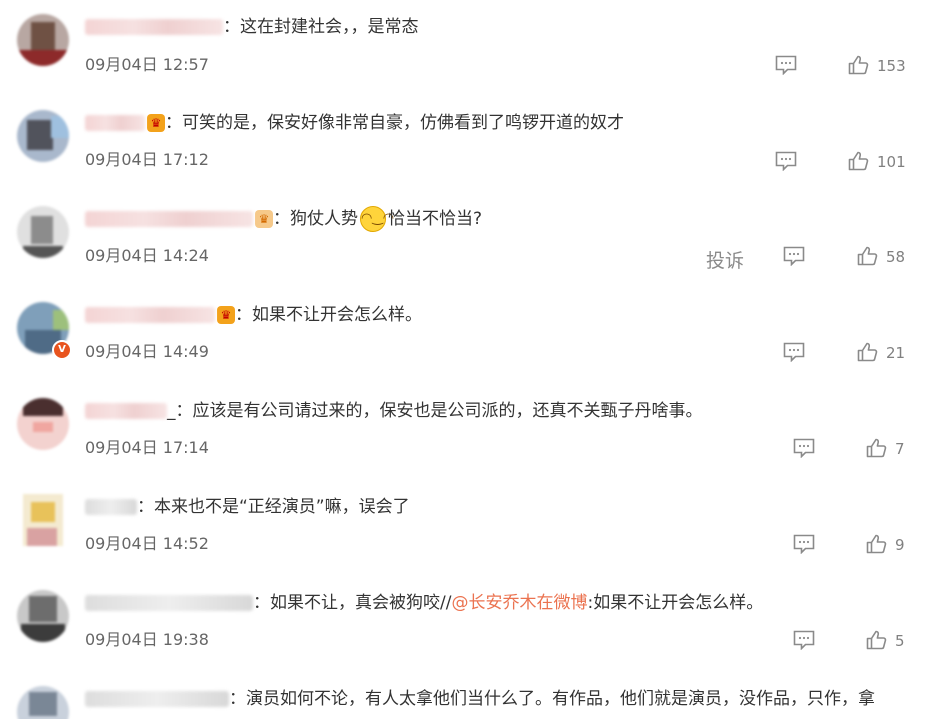  What do you see at coordinates (252, 27) in the screenshot?
I see `comment-text: ：这在封建社会，，是常态` at bounding box center [252, 27].